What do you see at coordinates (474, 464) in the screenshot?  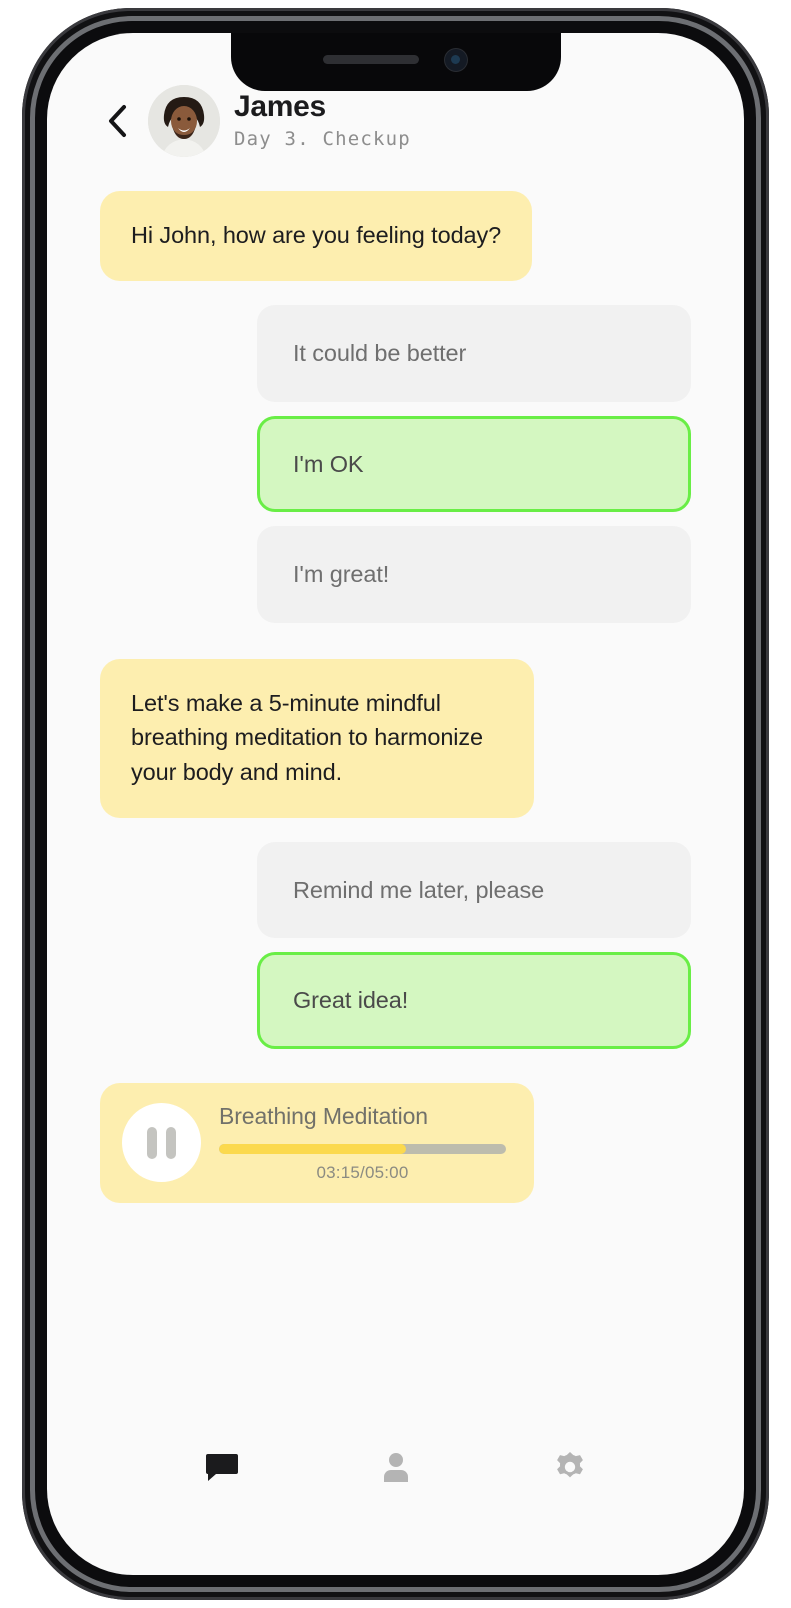 I see `reply-option-selected: I'm OK` at bounding box center [474, 464].